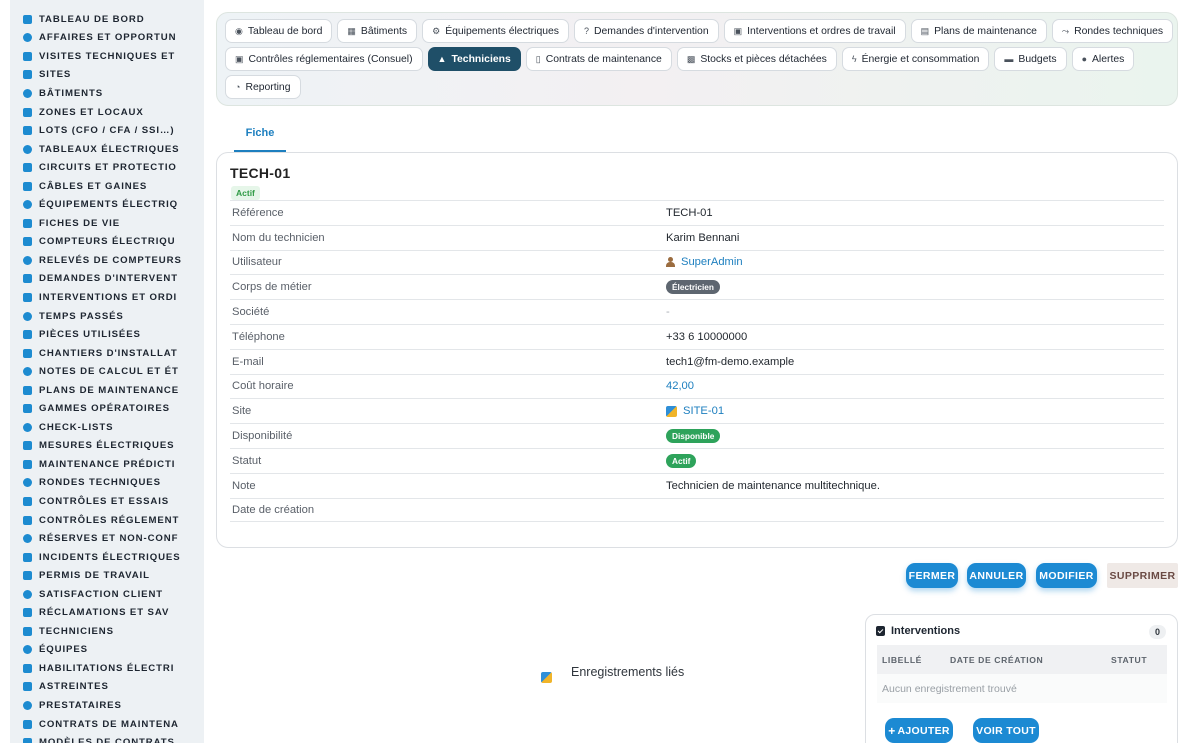 The width and height of the screenshot is (1200, 743). I want to click on sidebar-item: ZONES ET LOCAUX, so click(107, 112).